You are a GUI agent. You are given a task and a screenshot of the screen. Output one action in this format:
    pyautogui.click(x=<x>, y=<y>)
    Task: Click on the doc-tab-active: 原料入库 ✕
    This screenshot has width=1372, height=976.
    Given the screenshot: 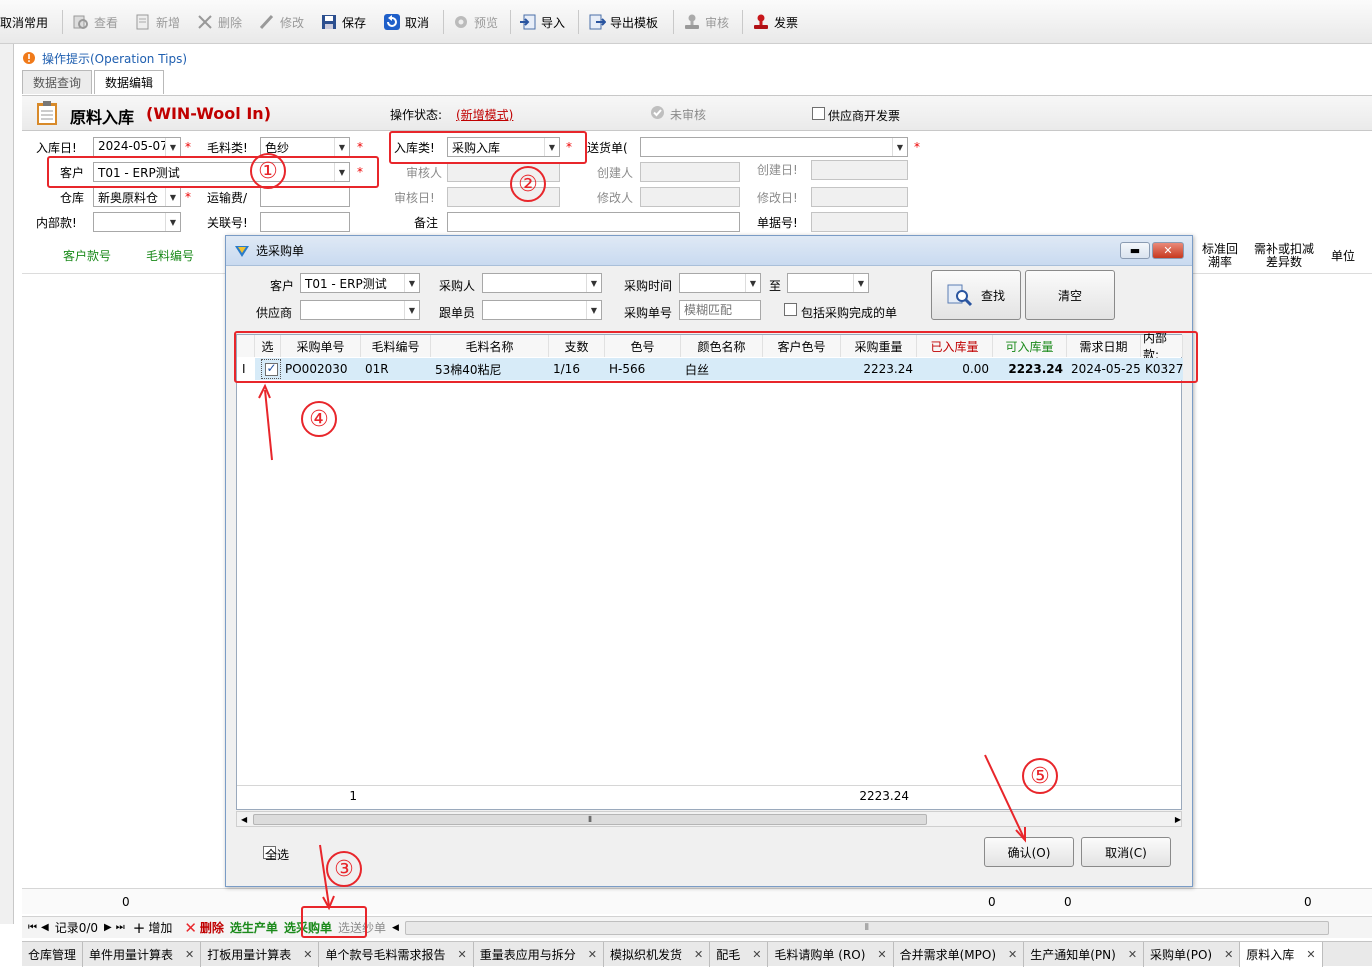 What is the action you would take?
    pyautogui.click(x=1281, y=954)
    